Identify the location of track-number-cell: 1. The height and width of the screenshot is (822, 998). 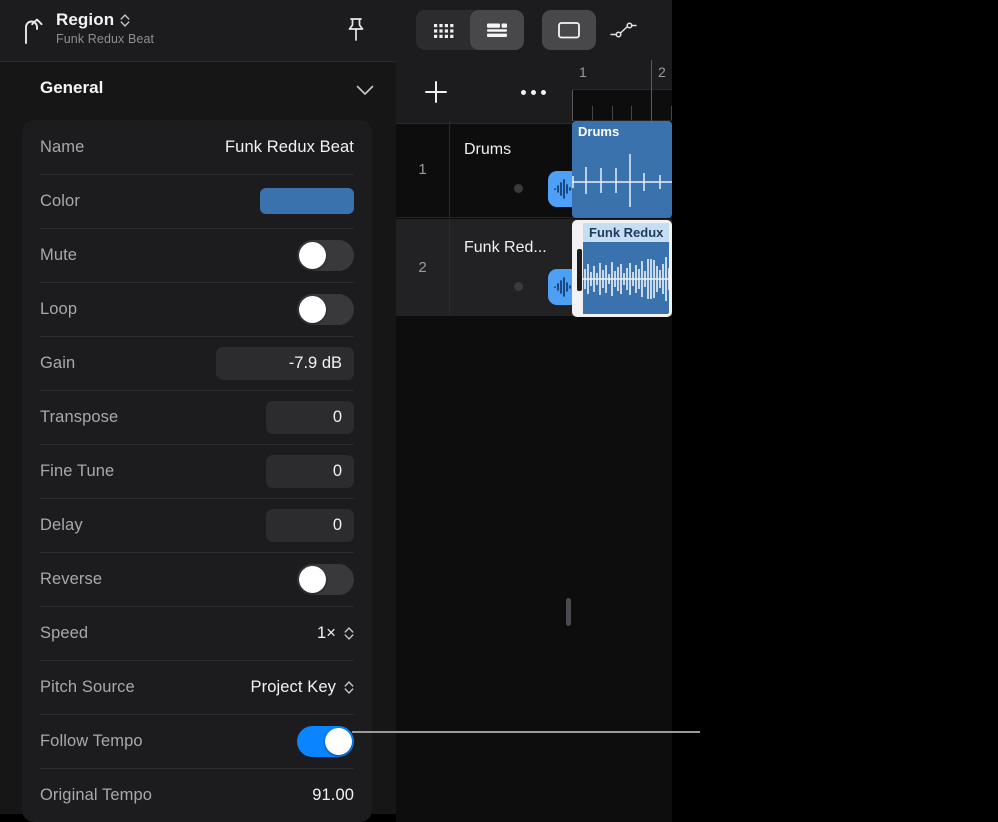
(423, 169).